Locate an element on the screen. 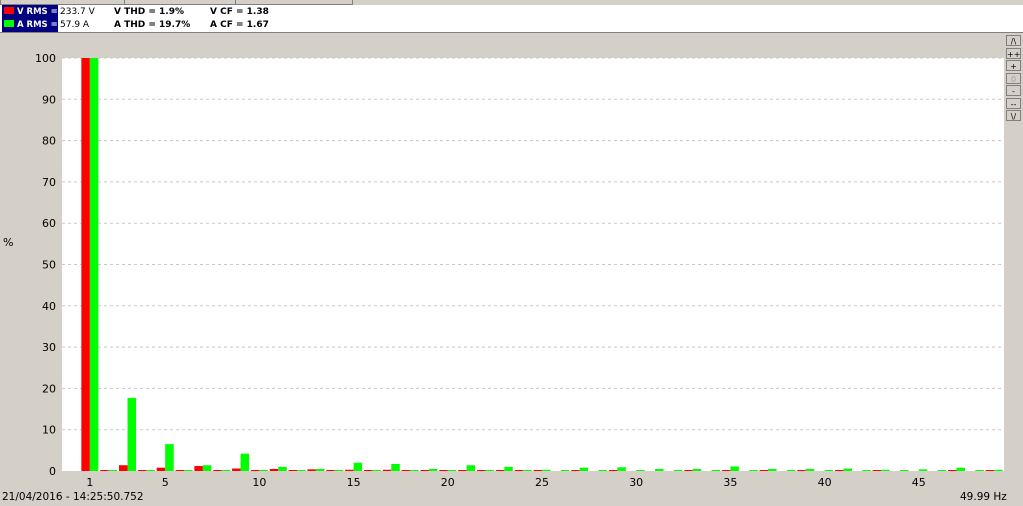  y-tick-label: 80 is located at coordinates (49, 141).